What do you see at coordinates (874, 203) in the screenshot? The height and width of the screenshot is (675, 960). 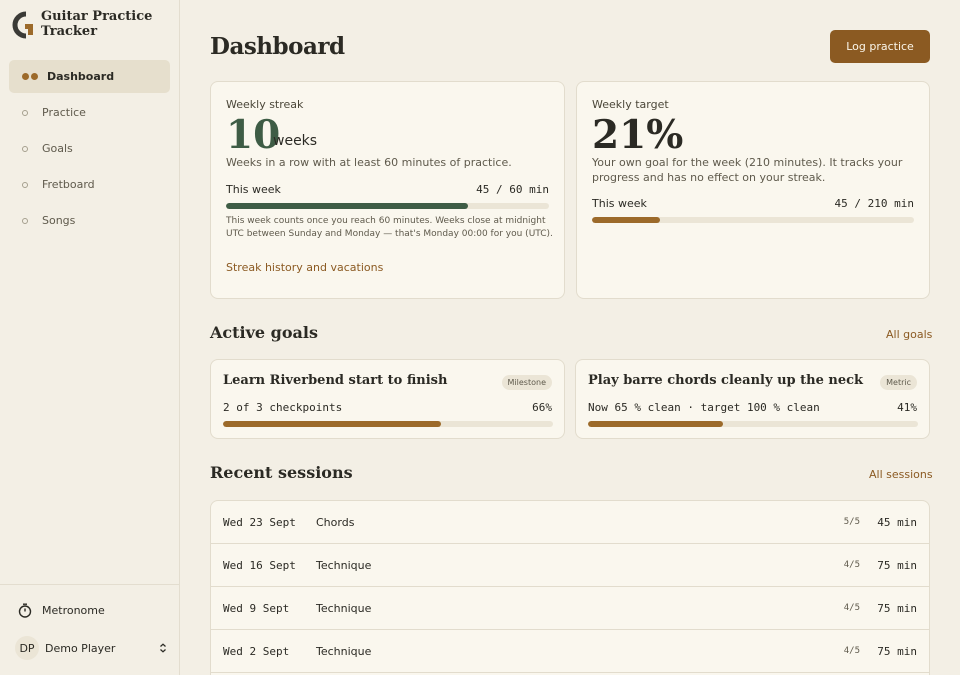 I see `week-value: 45 / 210 min` at bounding box center [874, 203].